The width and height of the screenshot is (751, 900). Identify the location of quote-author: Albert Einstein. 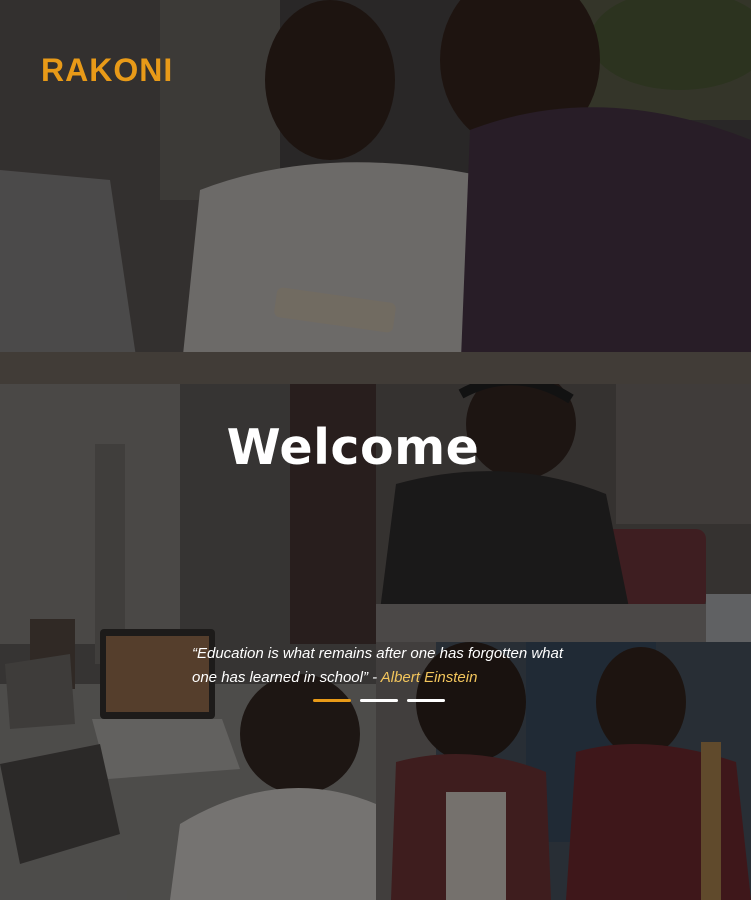
(429, 677).